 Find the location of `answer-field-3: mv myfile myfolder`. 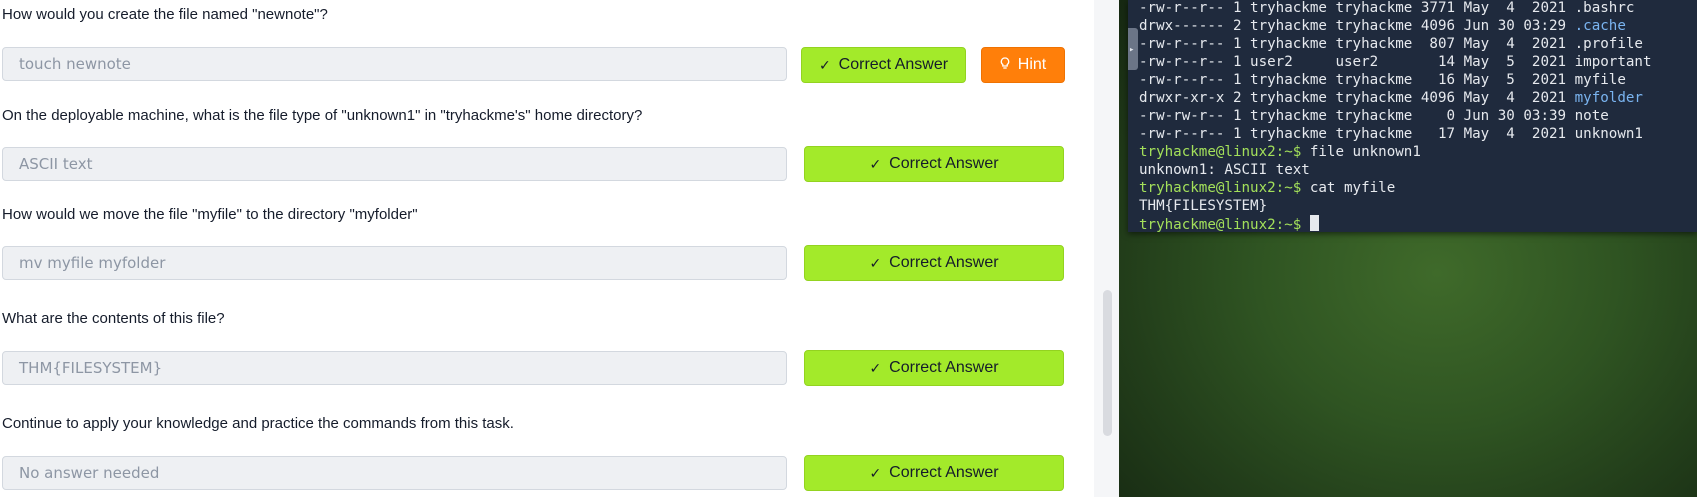

answer-field-3: mv myfile myfolder is located at coordinates (394, 263).